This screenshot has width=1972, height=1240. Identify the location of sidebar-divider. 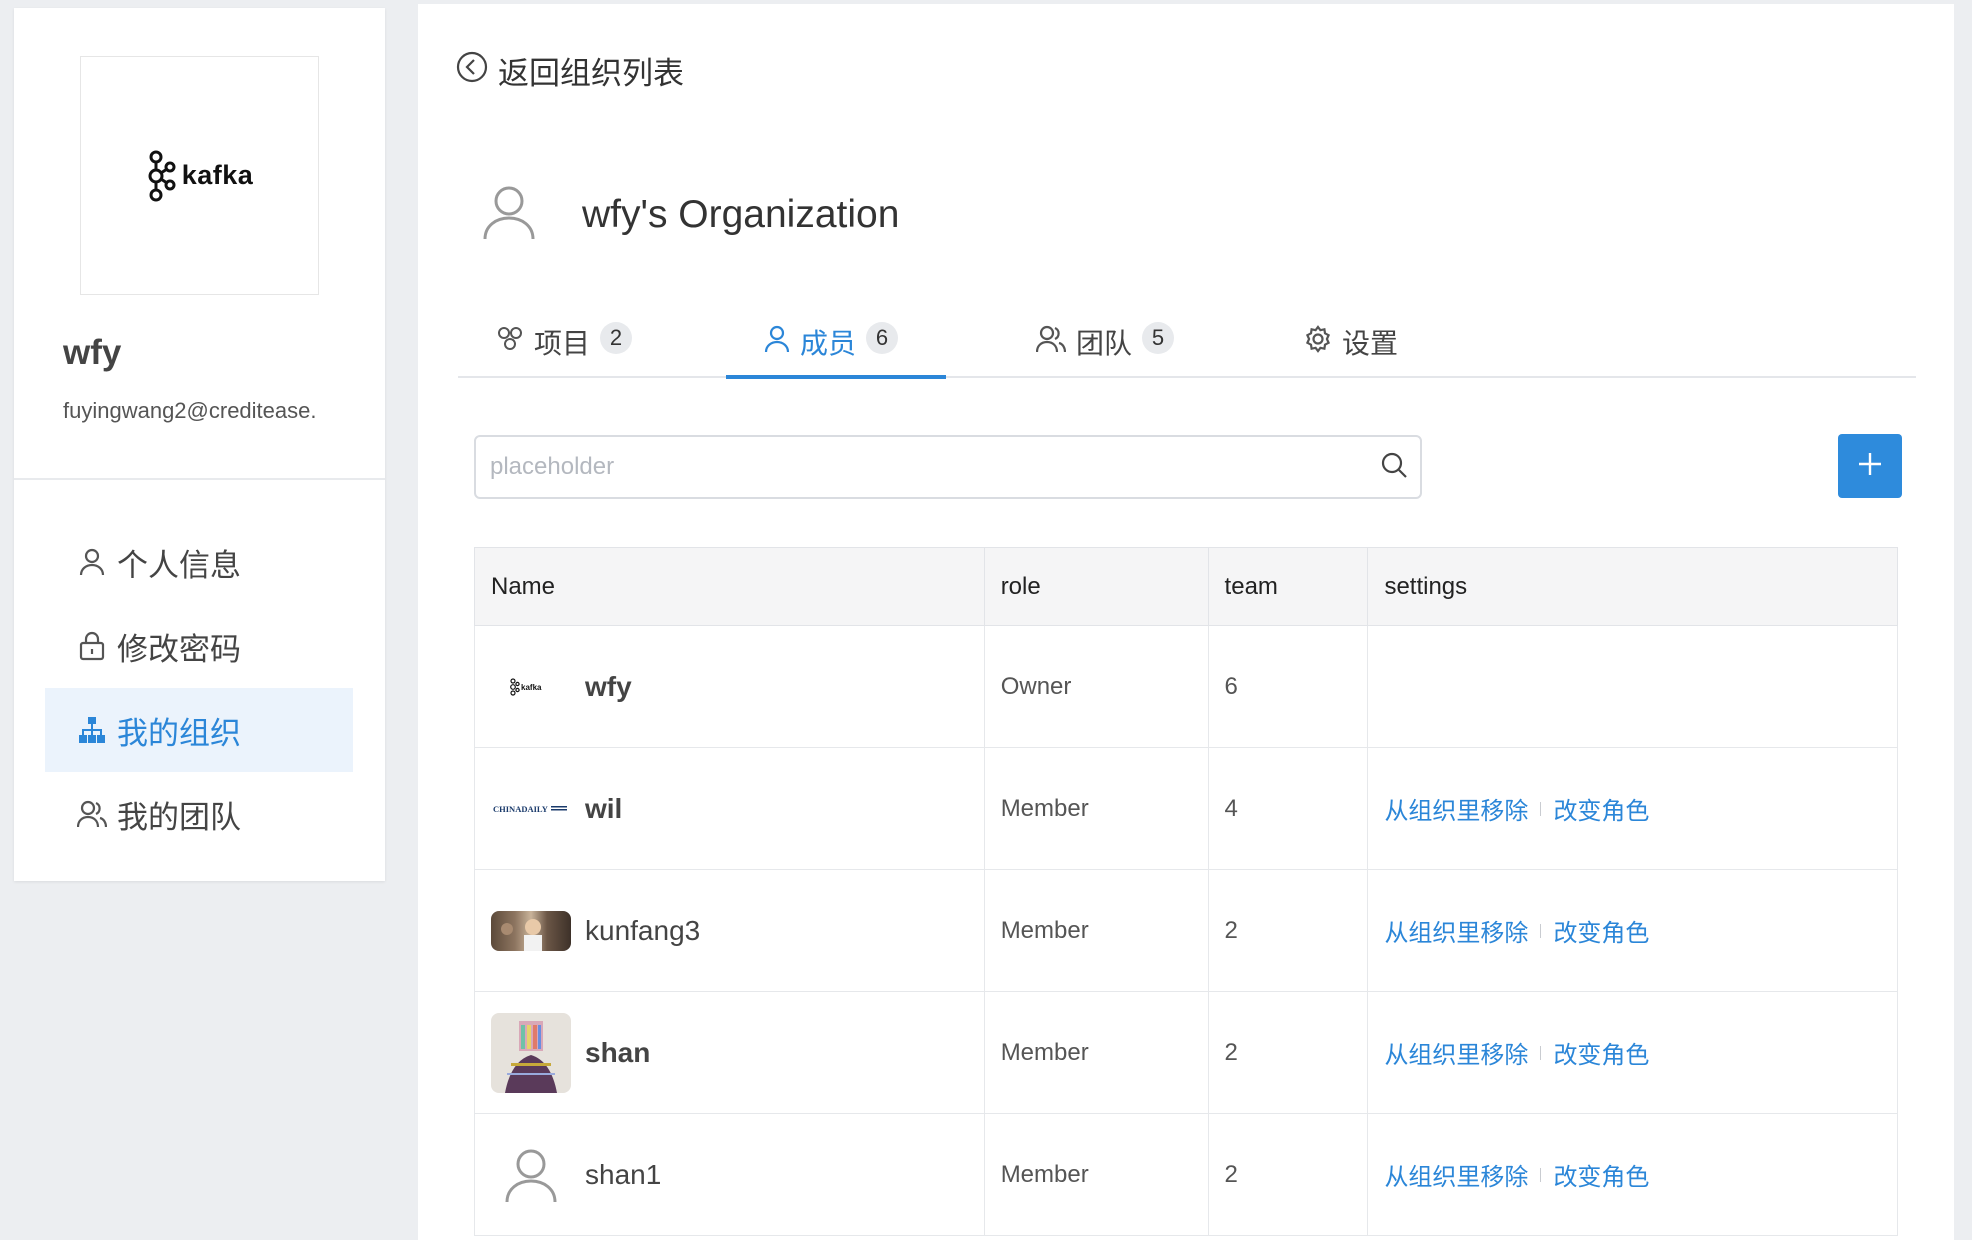
(199, 479).